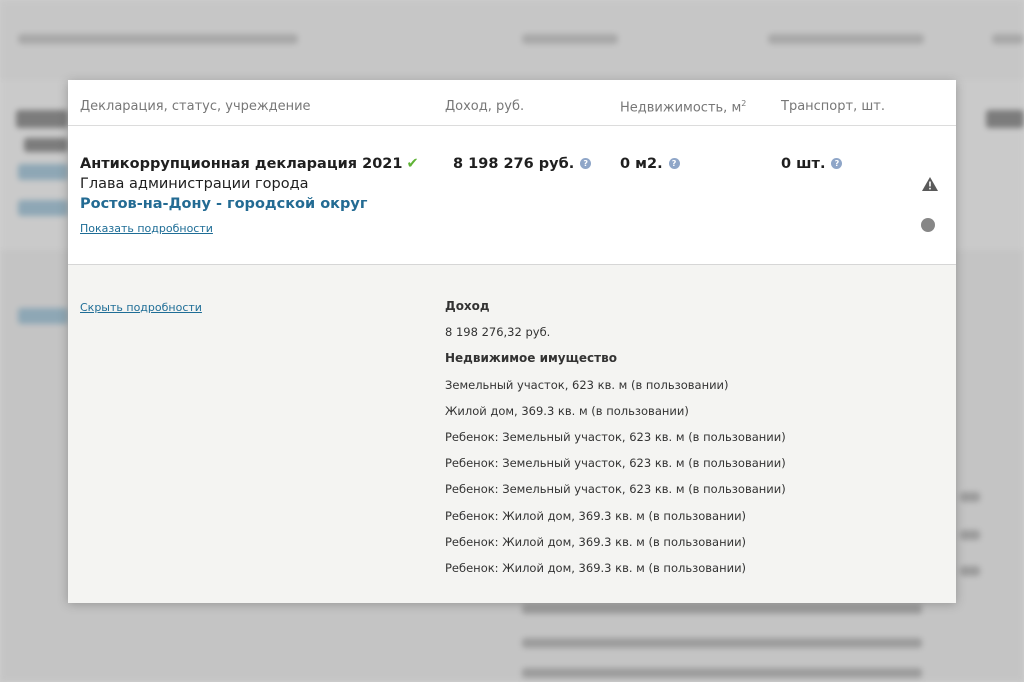  Describe the element at coordinates (467, 306) in the screenshot. I see `details-section-heading: Доход` at that location.